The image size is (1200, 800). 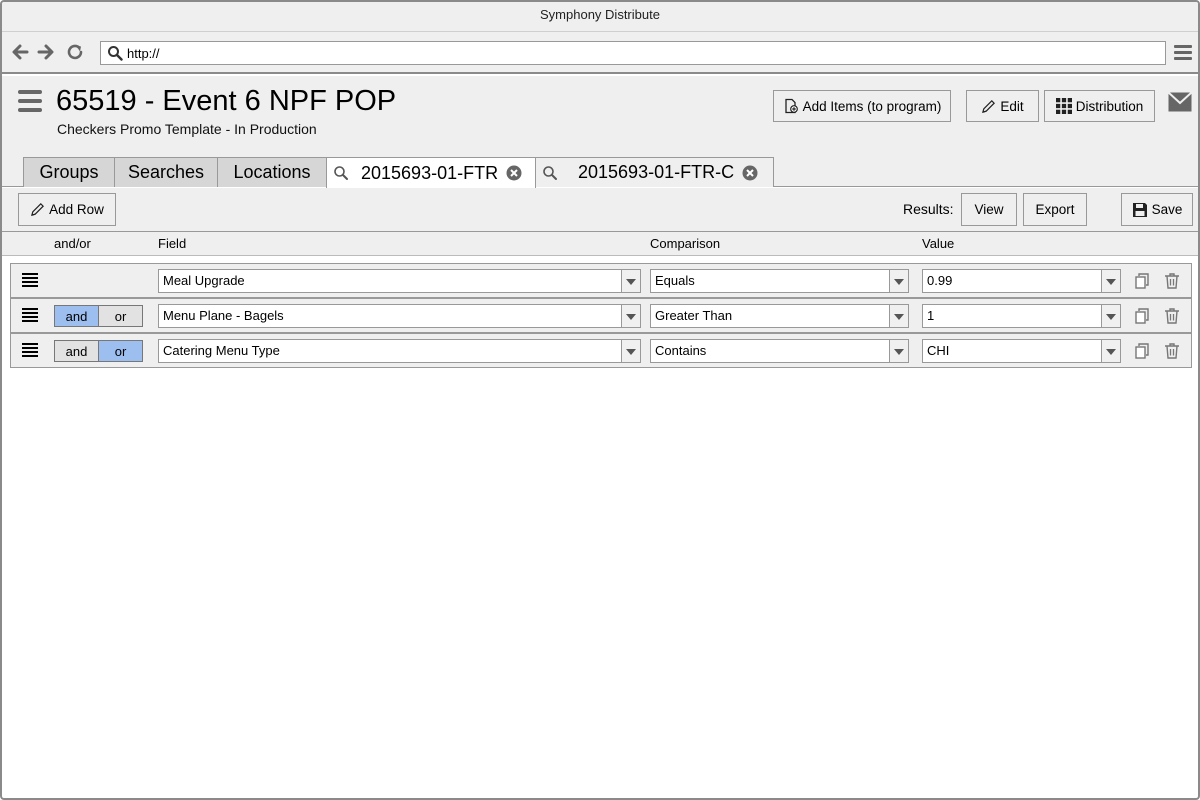 I want to click on col-andor-header: and/or, so click(x=72, y=243).